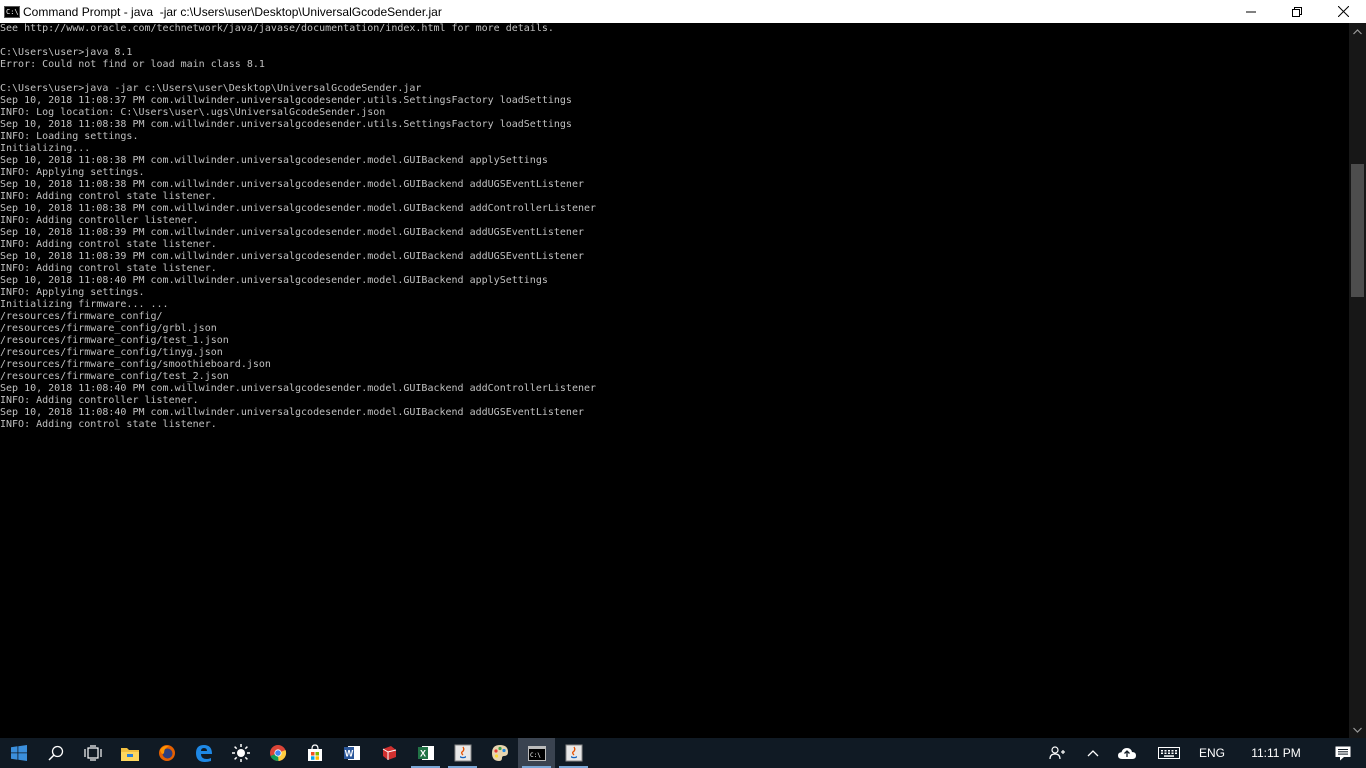 This screenshot has width=1366, height=768. I want to click on edge-icon, so click(203, 753).